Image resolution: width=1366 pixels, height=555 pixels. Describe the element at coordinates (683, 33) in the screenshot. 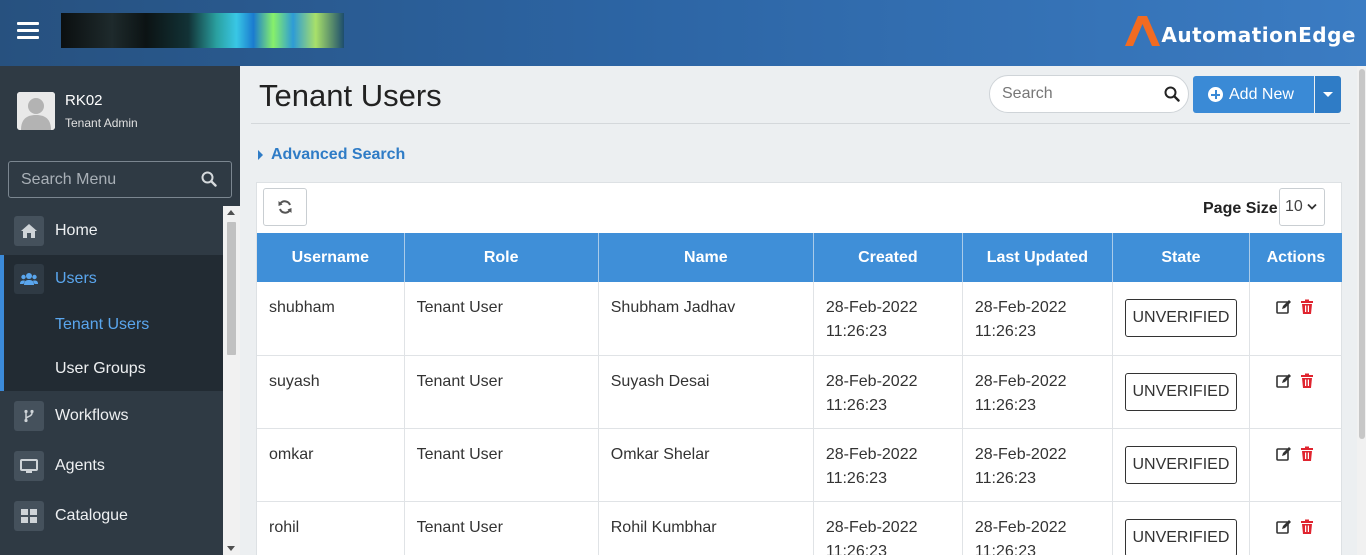

I see `top-header: AutomationEdge` at that location.